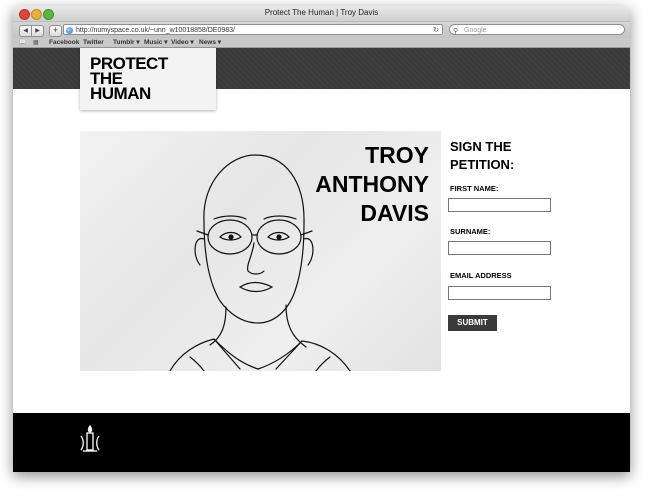 The width and height of the screenshot is (650, 496). Describe the element at coordinates (129, 78) in the screenshot. I see `logo-text: PROTECT THE HUMAN` at that location.